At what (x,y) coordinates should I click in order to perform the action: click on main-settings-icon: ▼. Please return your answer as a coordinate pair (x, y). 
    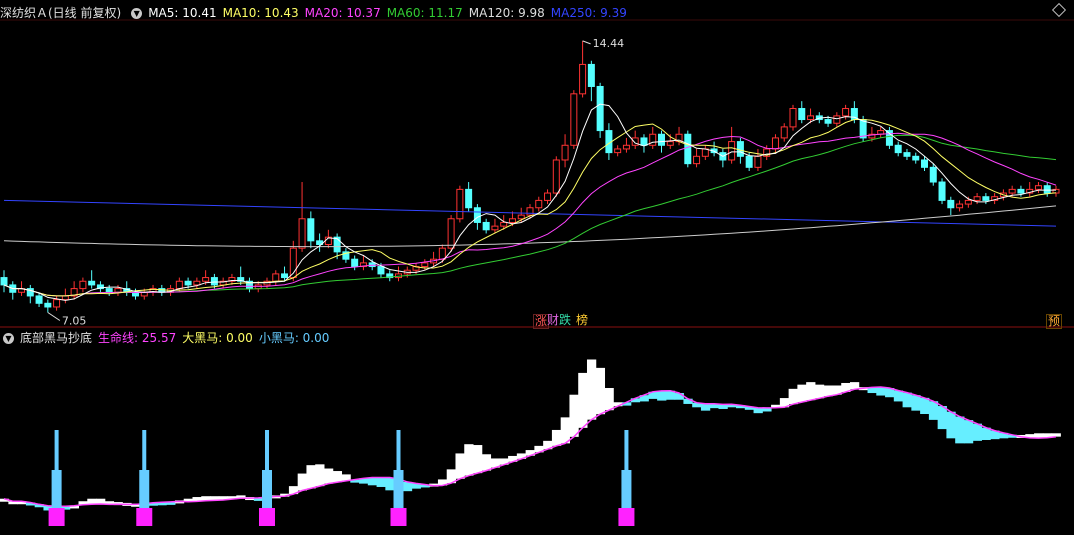
    Looking at the image, I should click on (137, 13).